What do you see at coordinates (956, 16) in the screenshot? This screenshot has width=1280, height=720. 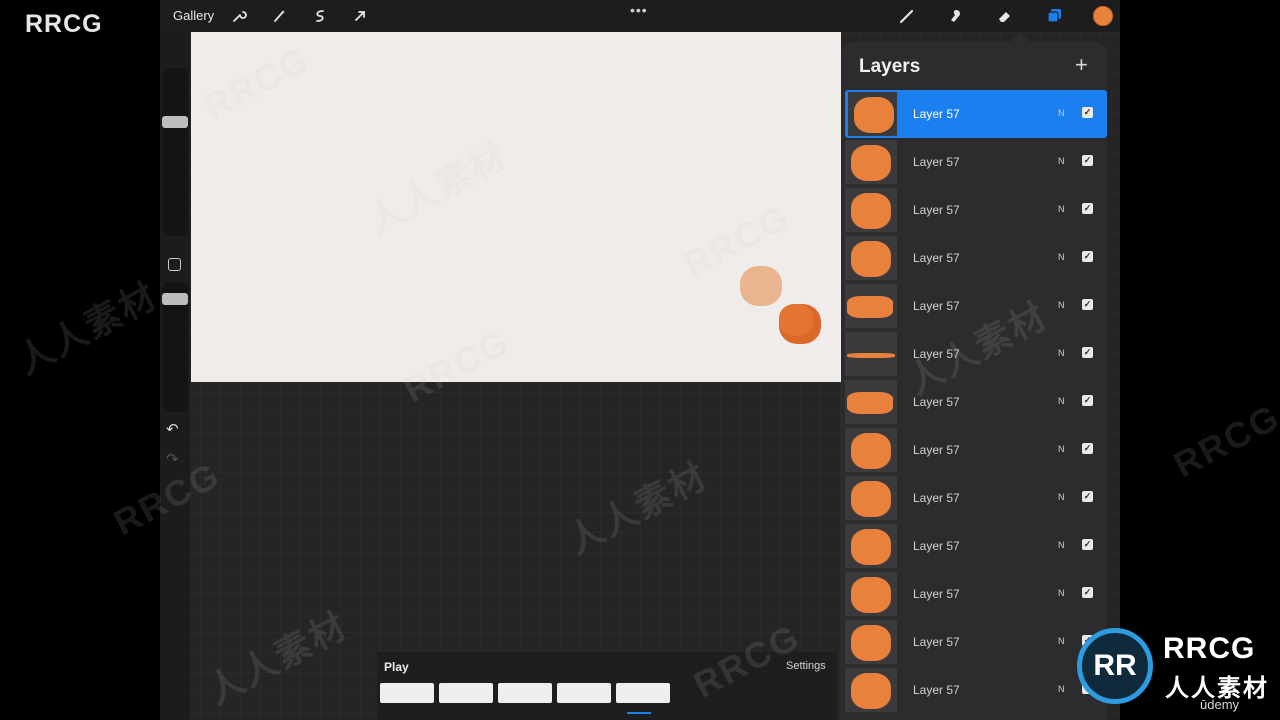 I see `smudge-icon` at bounding box center [956, 16].